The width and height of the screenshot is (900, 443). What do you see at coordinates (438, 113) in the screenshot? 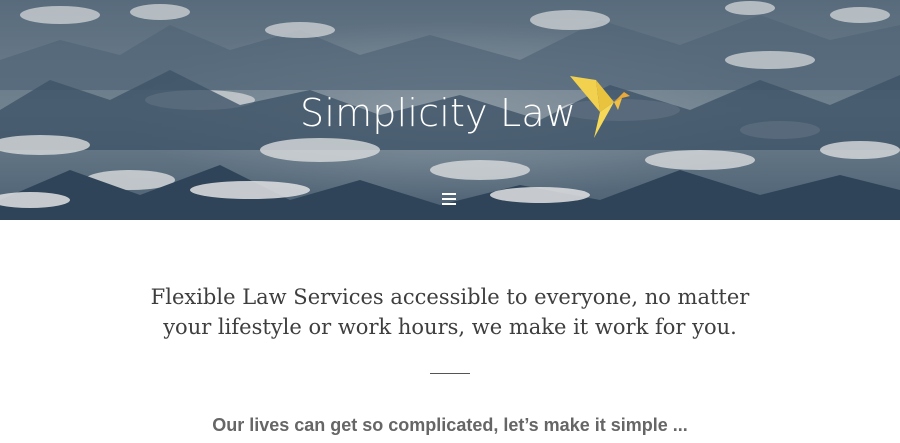
I see `site-title: Simplicity Law` at bounding box center [438, 113].